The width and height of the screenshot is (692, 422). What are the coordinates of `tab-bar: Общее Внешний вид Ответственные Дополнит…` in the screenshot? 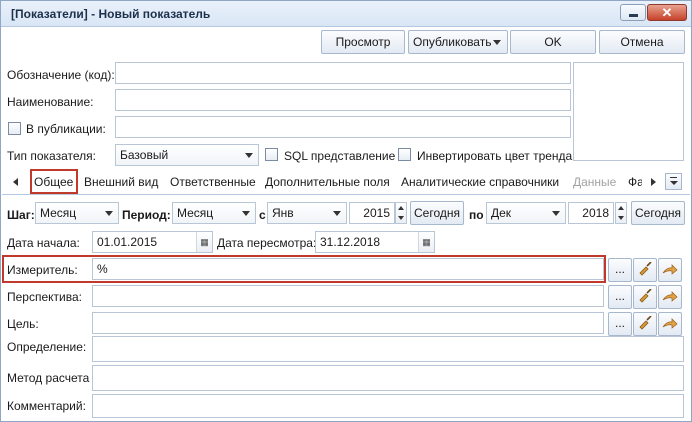 It's located at (346, 183).